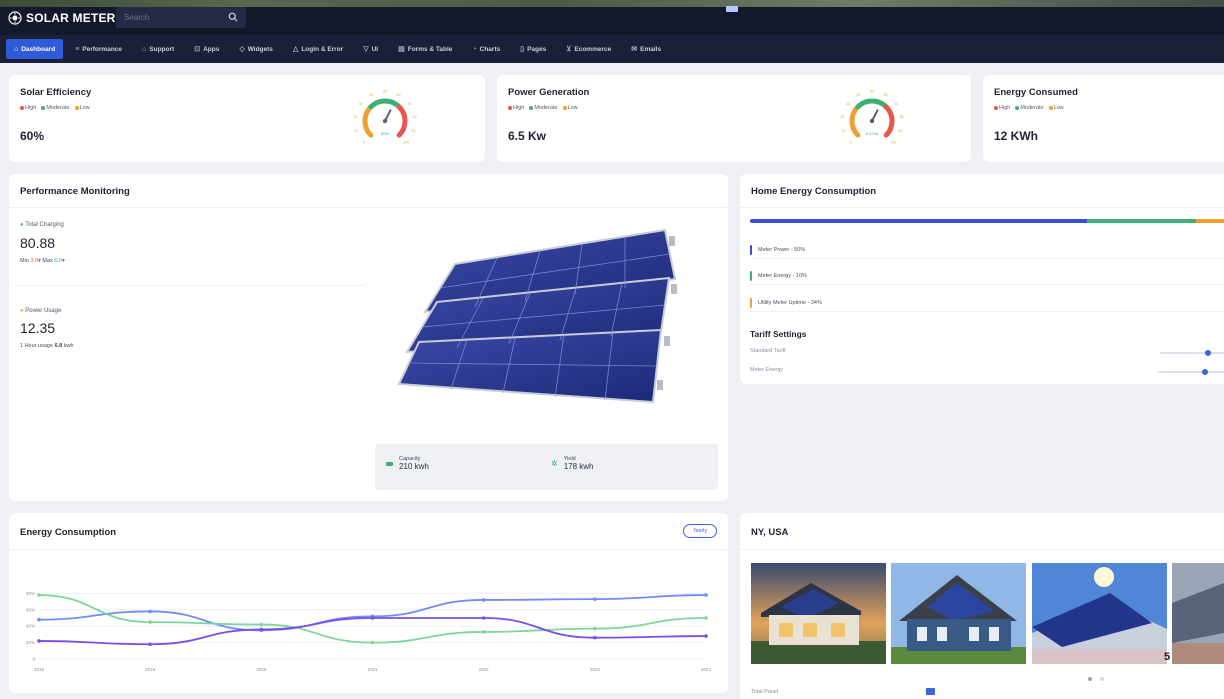 This screenshot has width=1224, height=699. What do you see at coordinates (646, 49) in the screenshot?
I see `nav-item-emails: ✉ Emails` at bounding box center [646, 49].